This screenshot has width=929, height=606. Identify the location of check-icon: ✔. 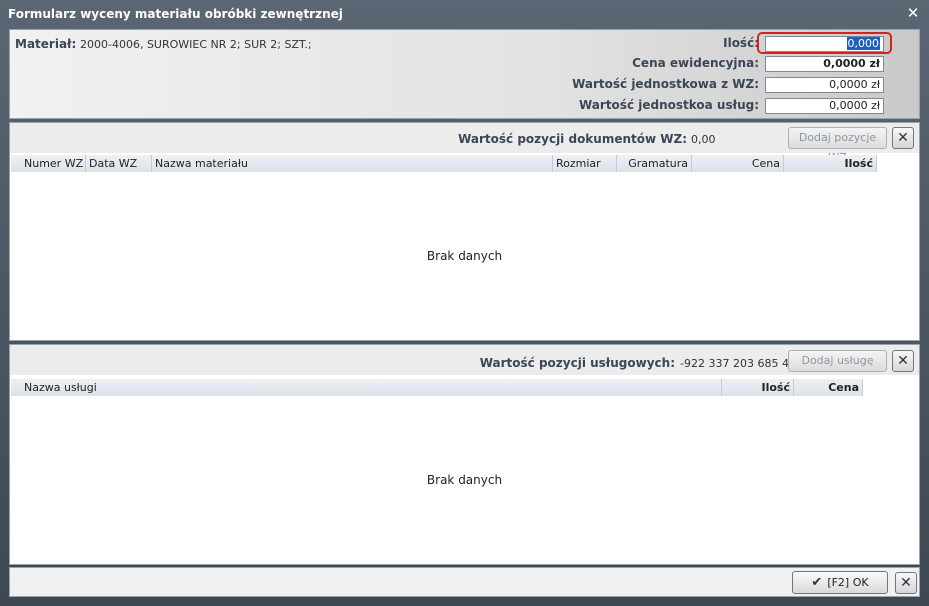
(817, 582).